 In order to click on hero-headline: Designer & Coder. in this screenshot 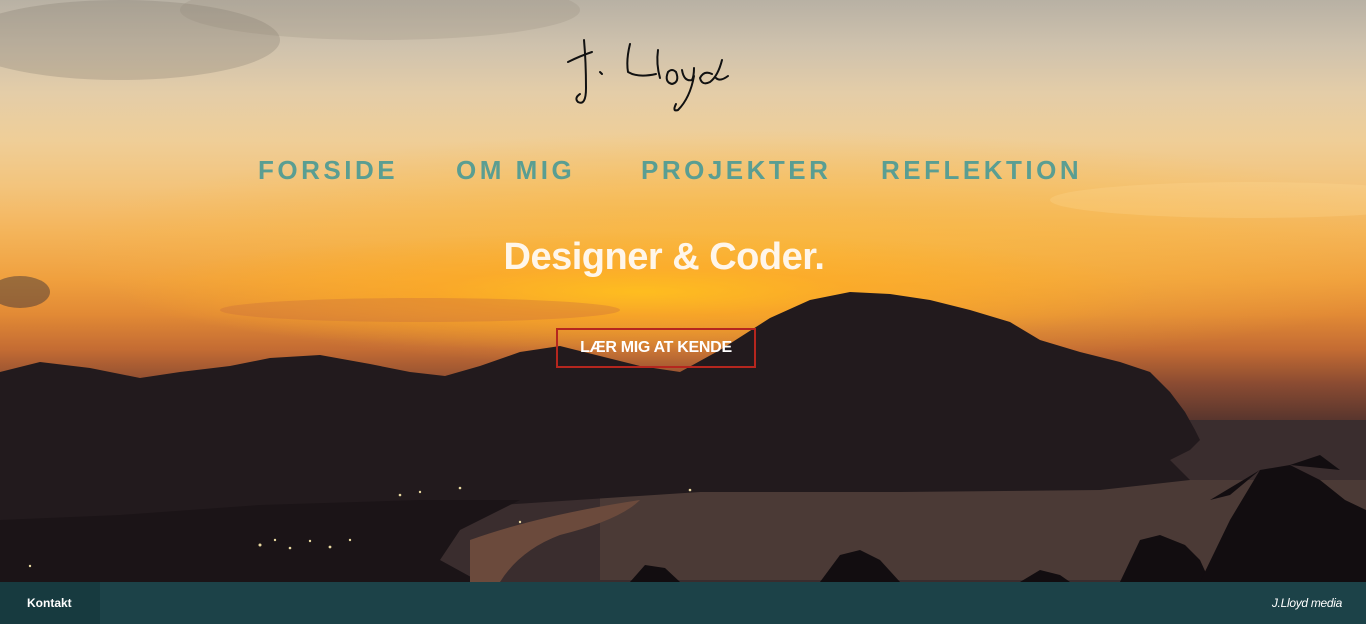, I will do `click(664, 257)`.